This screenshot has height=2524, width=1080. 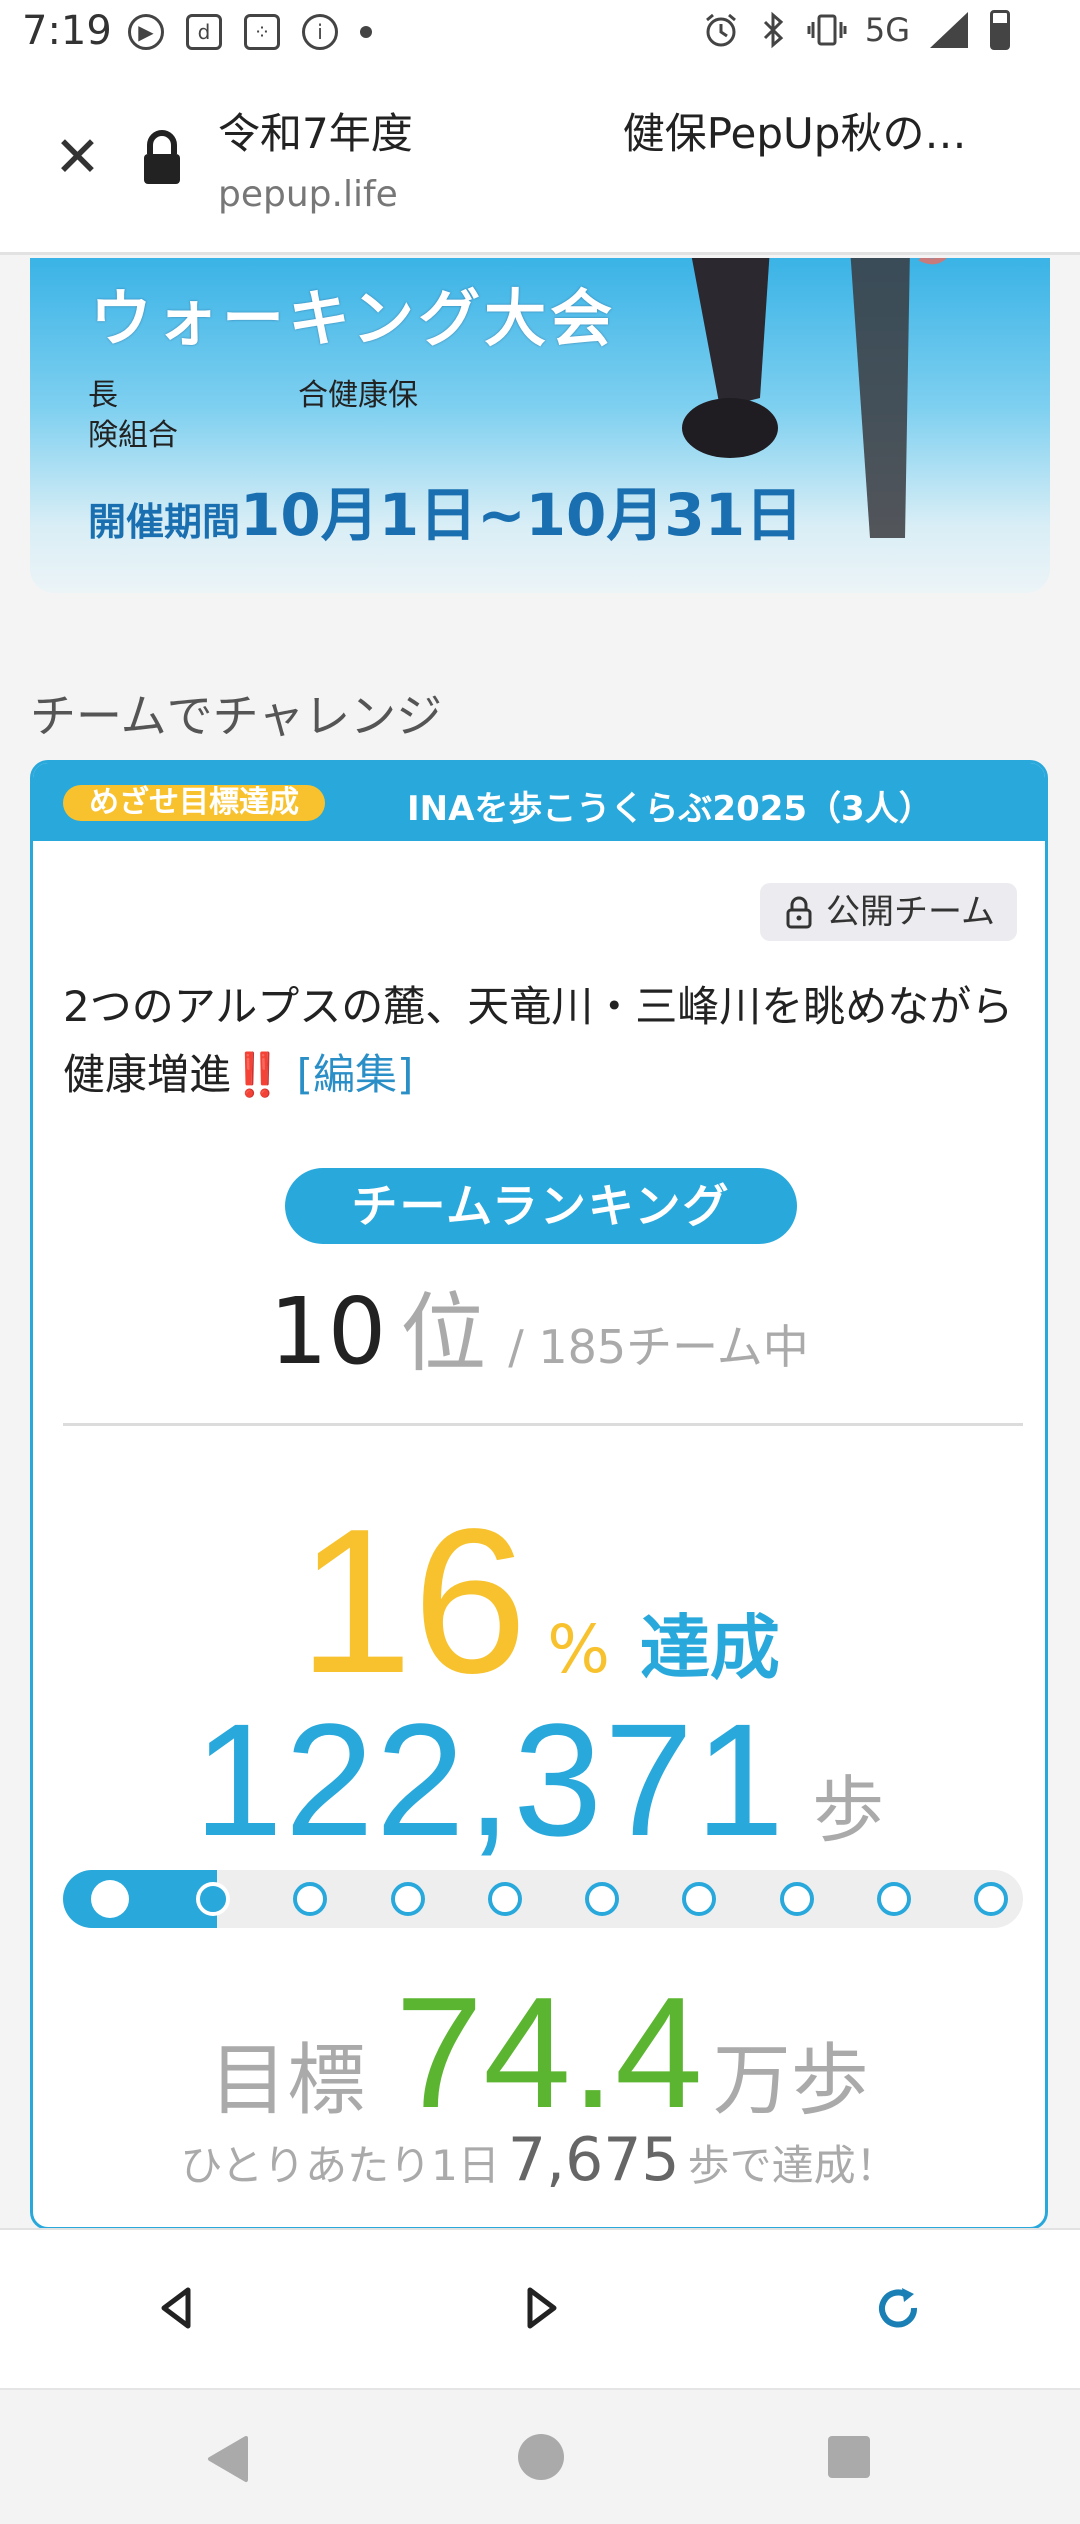 I want to click on bottom-toolbar, so click(x=540, y=2309).